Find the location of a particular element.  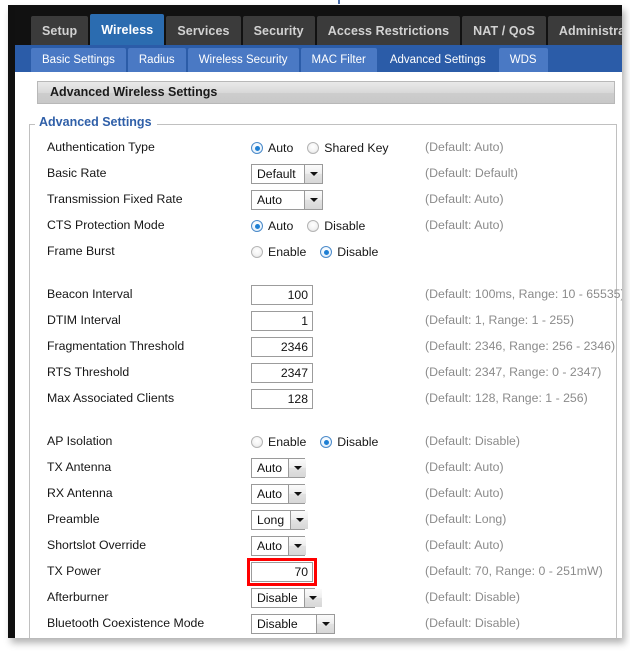

page-title-bar: Advanced Wireless Settings is located at coordinates (326, 92).